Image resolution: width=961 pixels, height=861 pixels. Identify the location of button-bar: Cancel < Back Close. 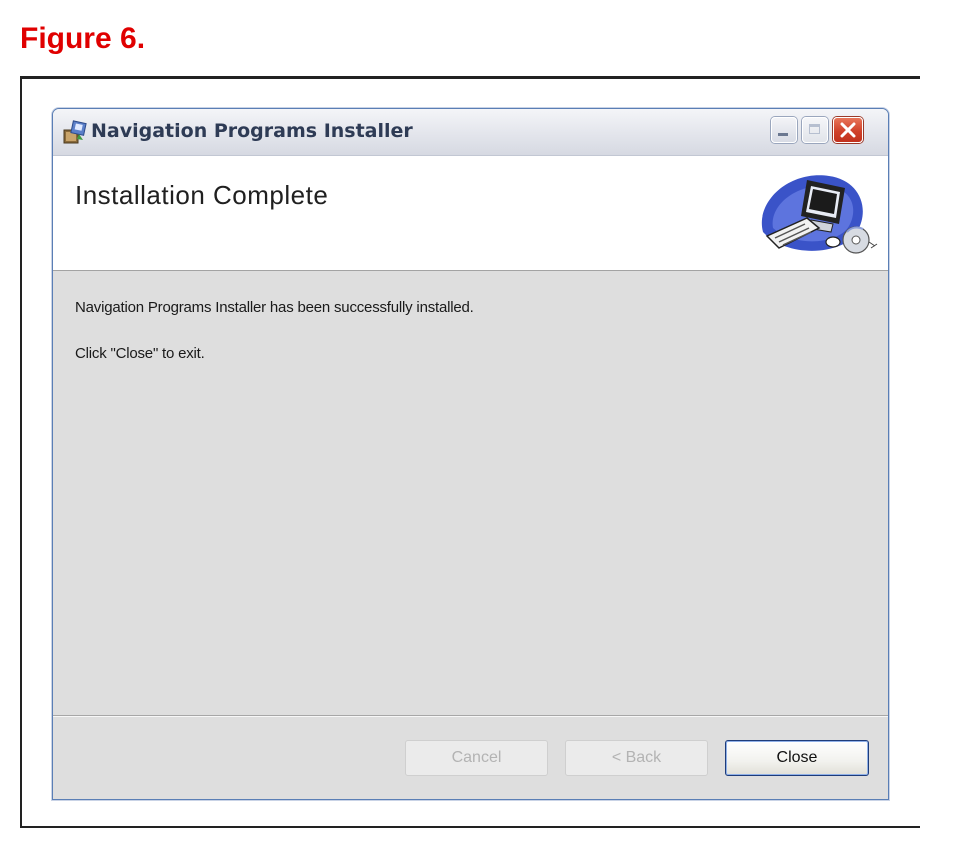
(470, 757).